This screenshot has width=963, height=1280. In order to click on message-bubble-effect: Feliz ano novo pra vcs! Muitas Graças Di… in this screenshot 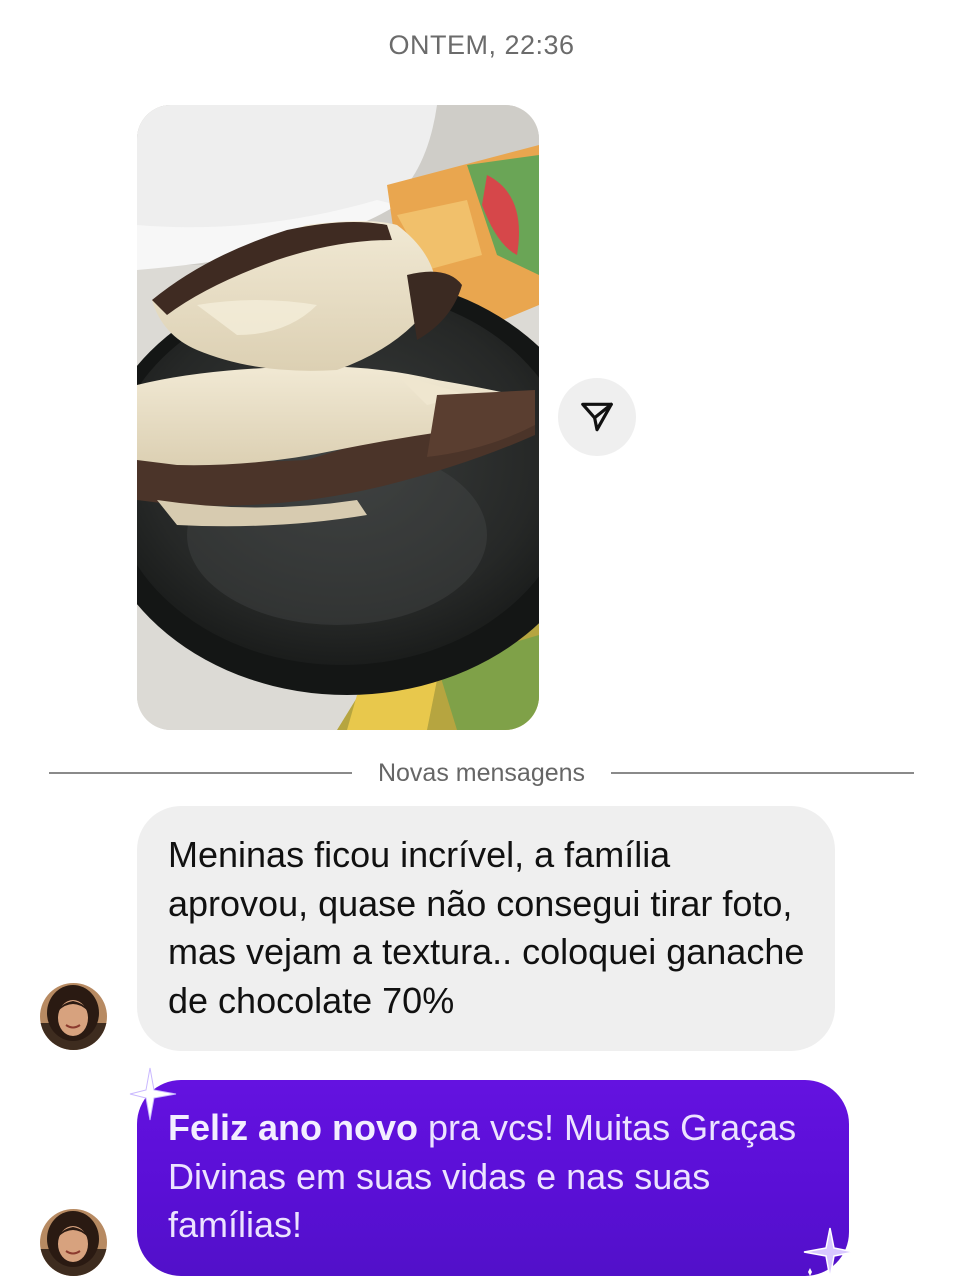, I will do `click(493, 1178)`.